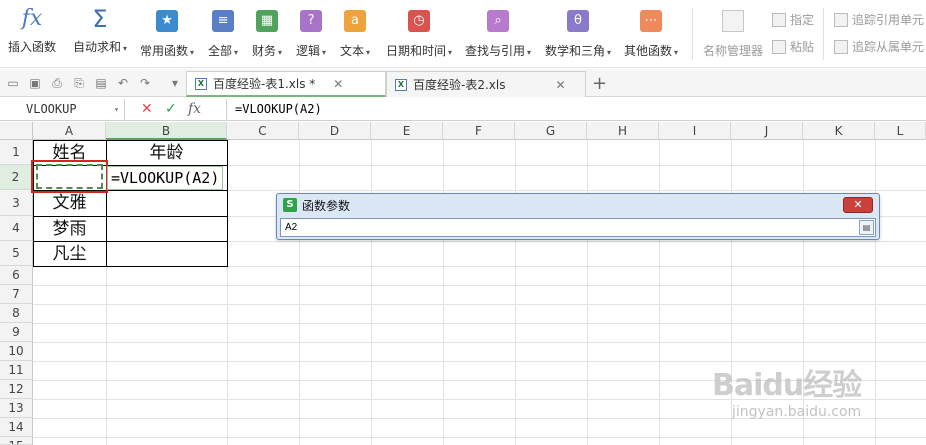  Describe the element at coordinates (308, 51) in the screenshot. I see `logic-label: 逻辑` at that location.